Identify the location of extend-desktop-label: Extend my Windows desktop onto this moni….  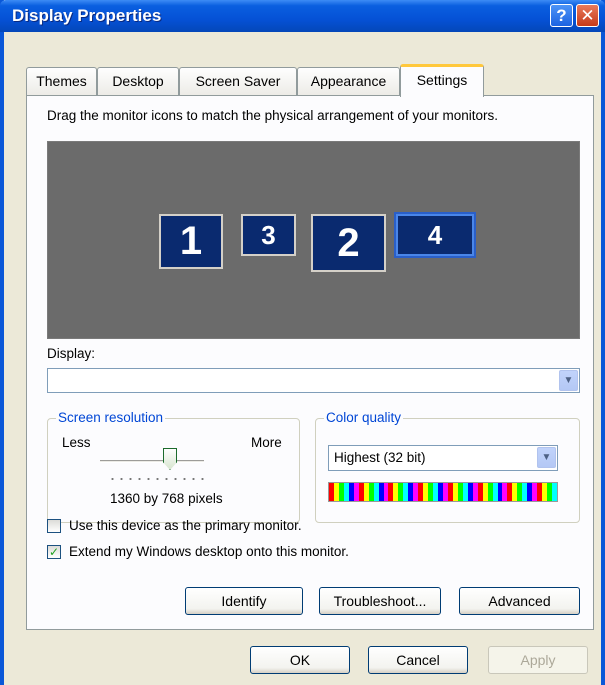
(209, 551).